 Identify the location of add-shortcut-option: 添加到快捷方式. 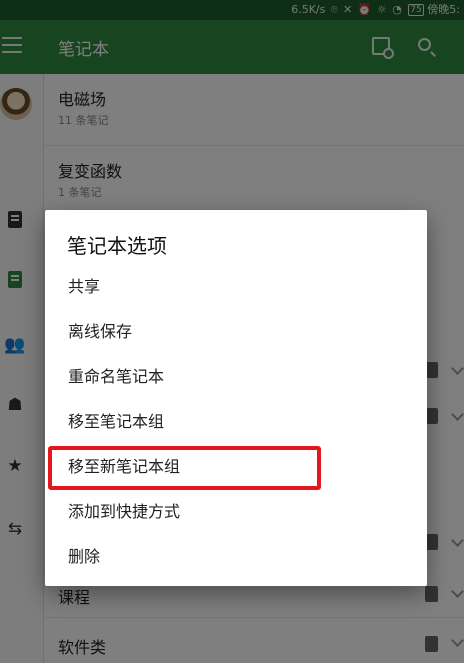
(236, 511).